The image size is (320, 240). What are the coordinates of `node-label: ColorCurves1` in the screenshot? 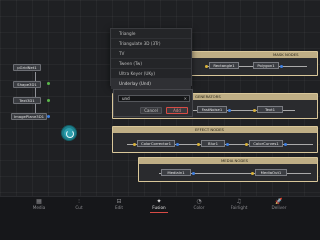 It's located at (266, 143).